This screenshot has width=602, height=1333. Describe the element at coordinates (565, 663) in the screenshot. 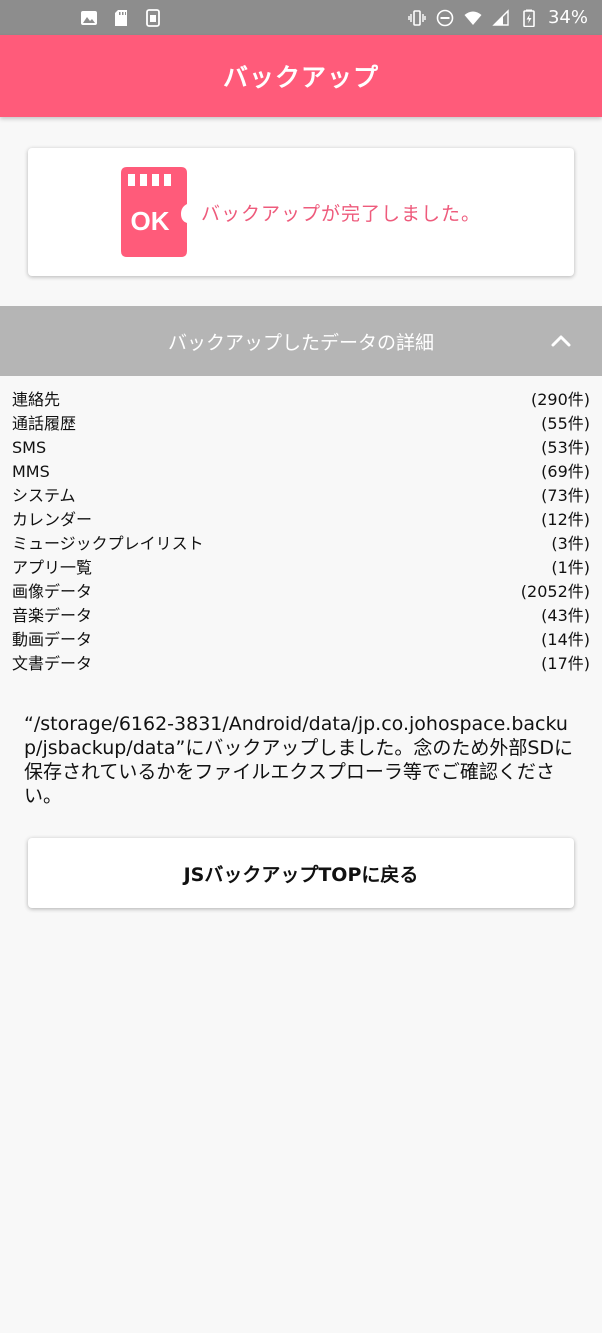

I see `list-item-count: (17件)` at that location.